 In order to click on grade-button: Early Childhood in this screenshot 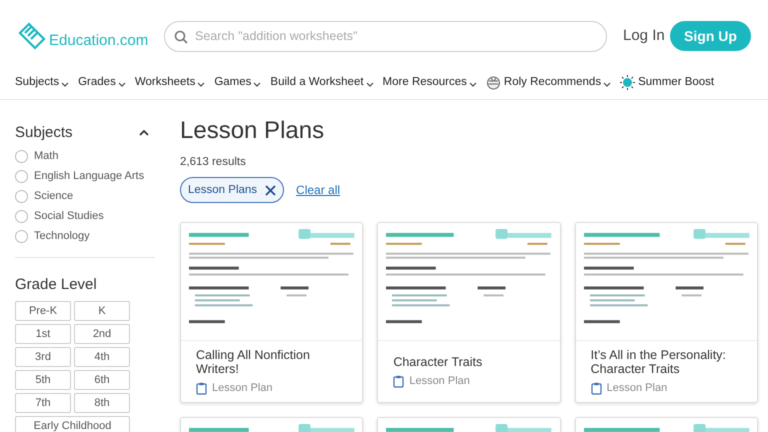, I will do `click(72, 424)`.